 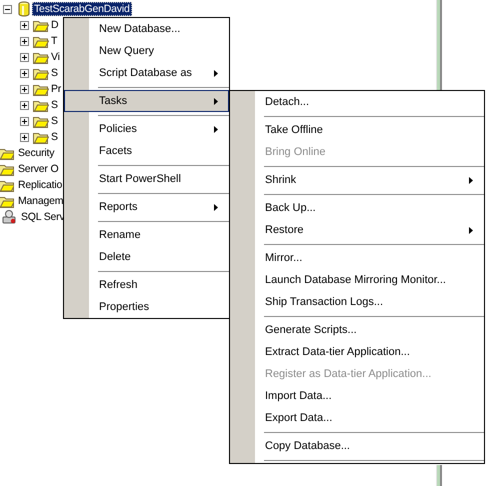 I want to click on collapse-icon, so click(x=7, y=9).